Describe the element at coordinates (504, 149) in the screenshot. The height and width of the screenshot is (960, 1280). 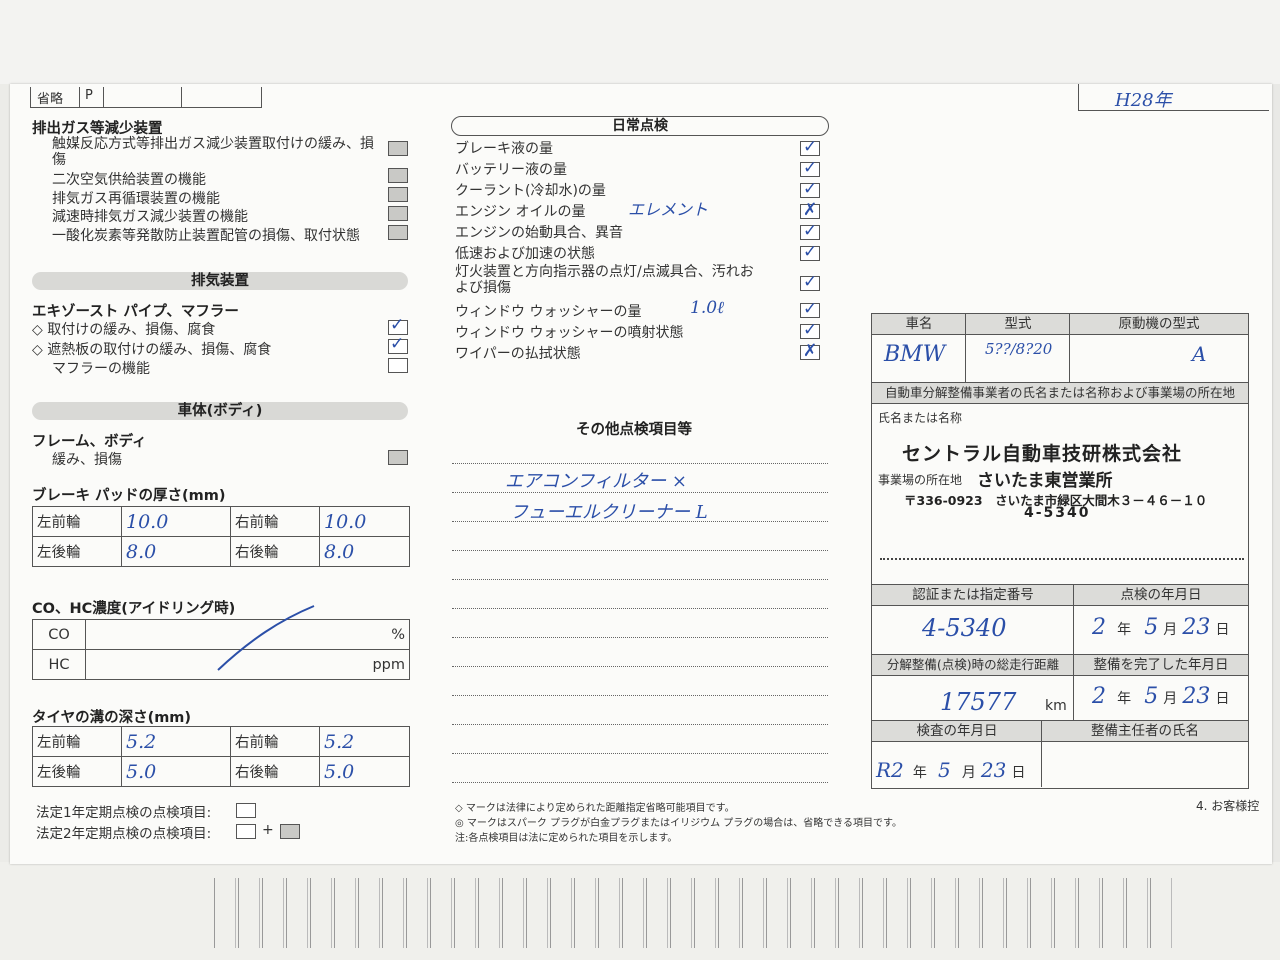
I see `daily-item-1: ブレーキ液の量` at that location.